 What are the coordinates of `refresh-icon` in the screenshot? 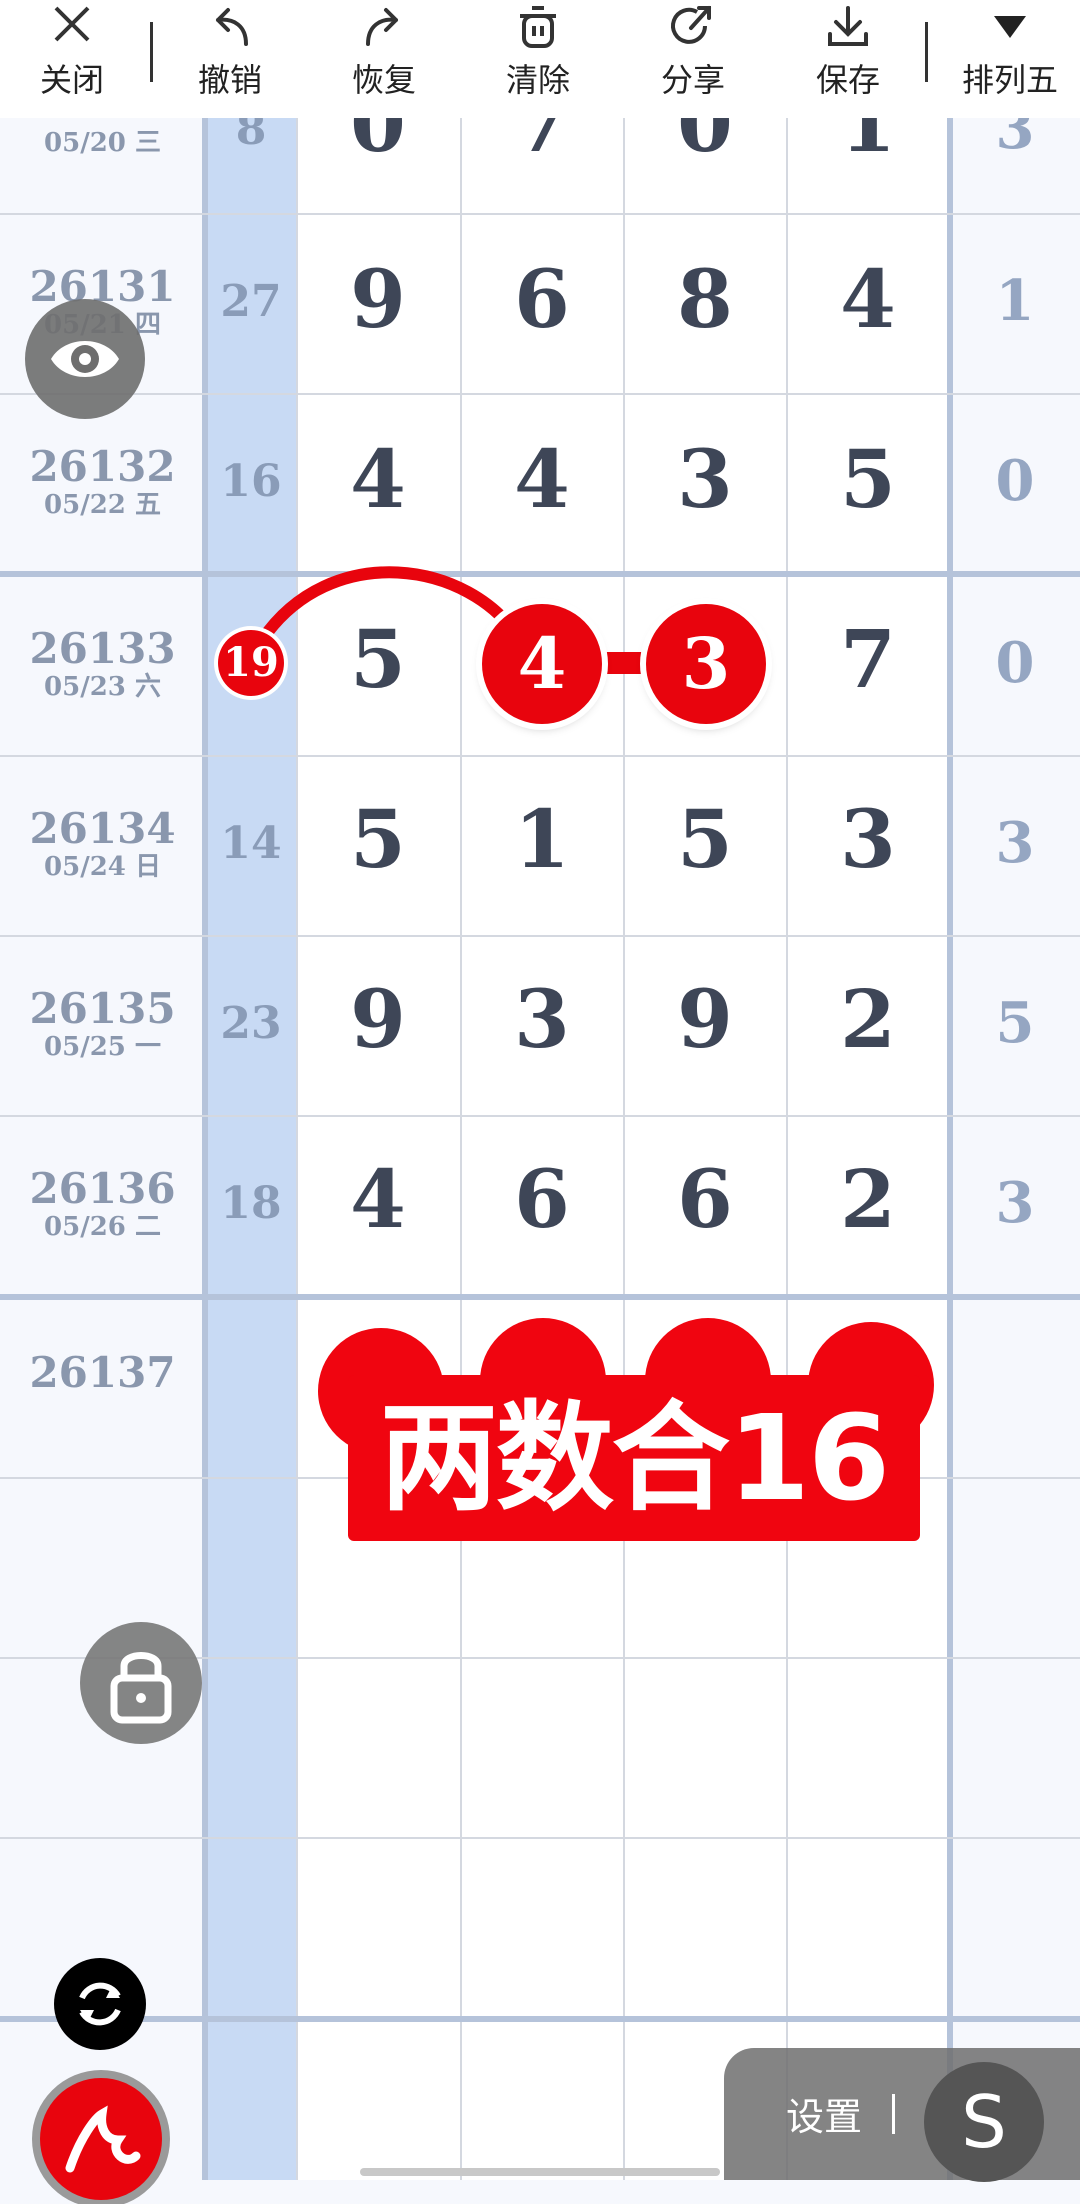 It's located at (100, 2004).